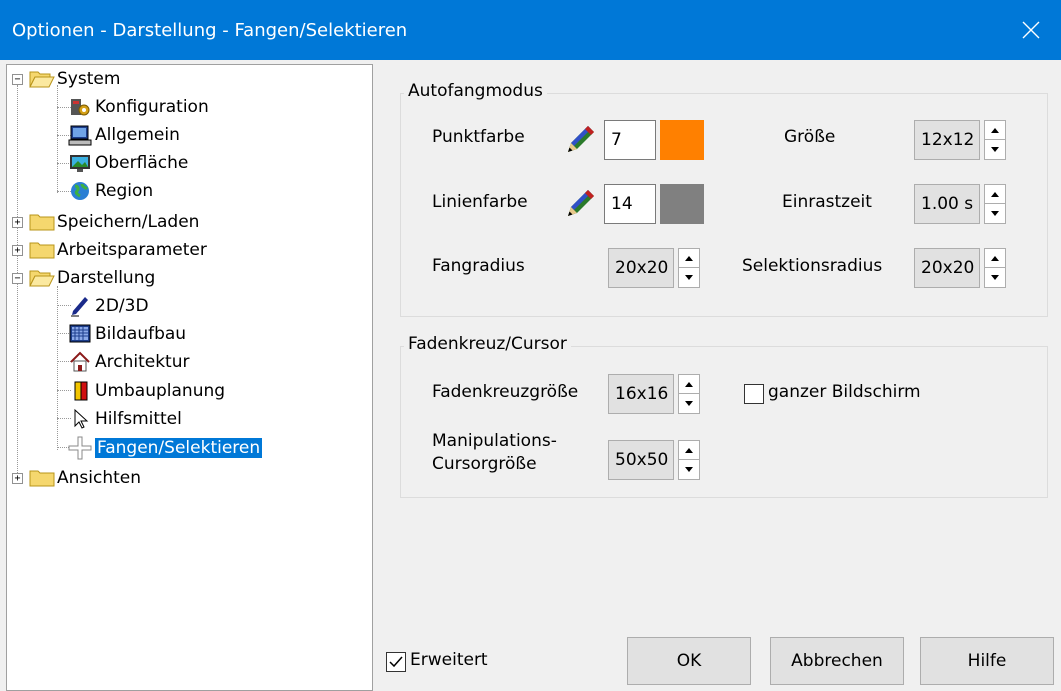 The height and width of the screenshot is (691, 1061). I want to click on checkmark-icon, so click(396, 662).